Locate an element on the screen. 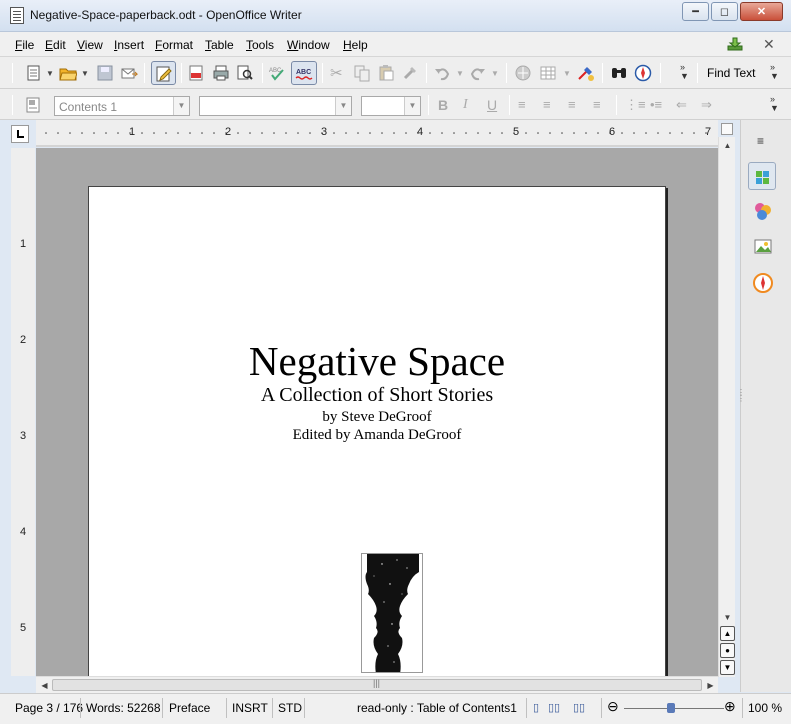 The image size is (791, 724). font-name-select: ▼ is located at coordinates (275, 106).